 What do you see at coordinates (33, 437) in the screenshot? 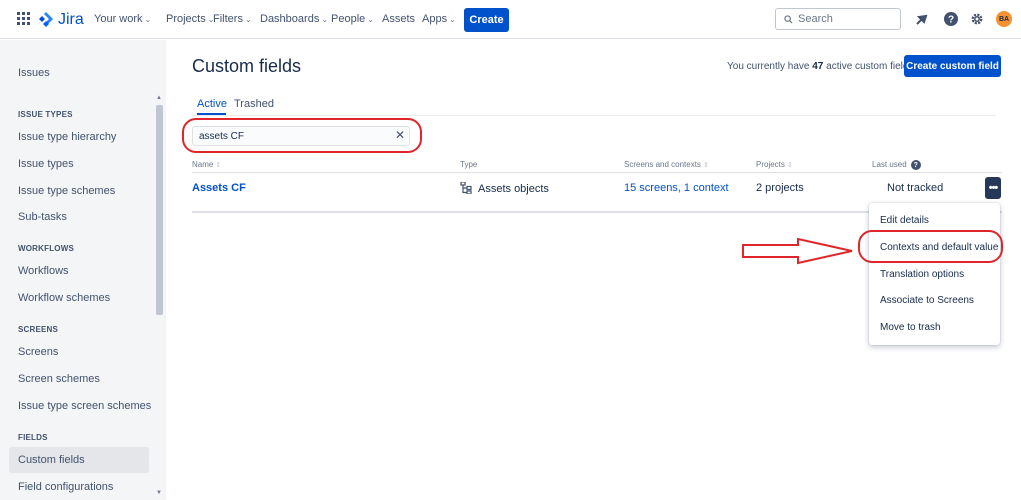
I see `section-heading-fields: FIELDS` at bounding box center [33, 437].